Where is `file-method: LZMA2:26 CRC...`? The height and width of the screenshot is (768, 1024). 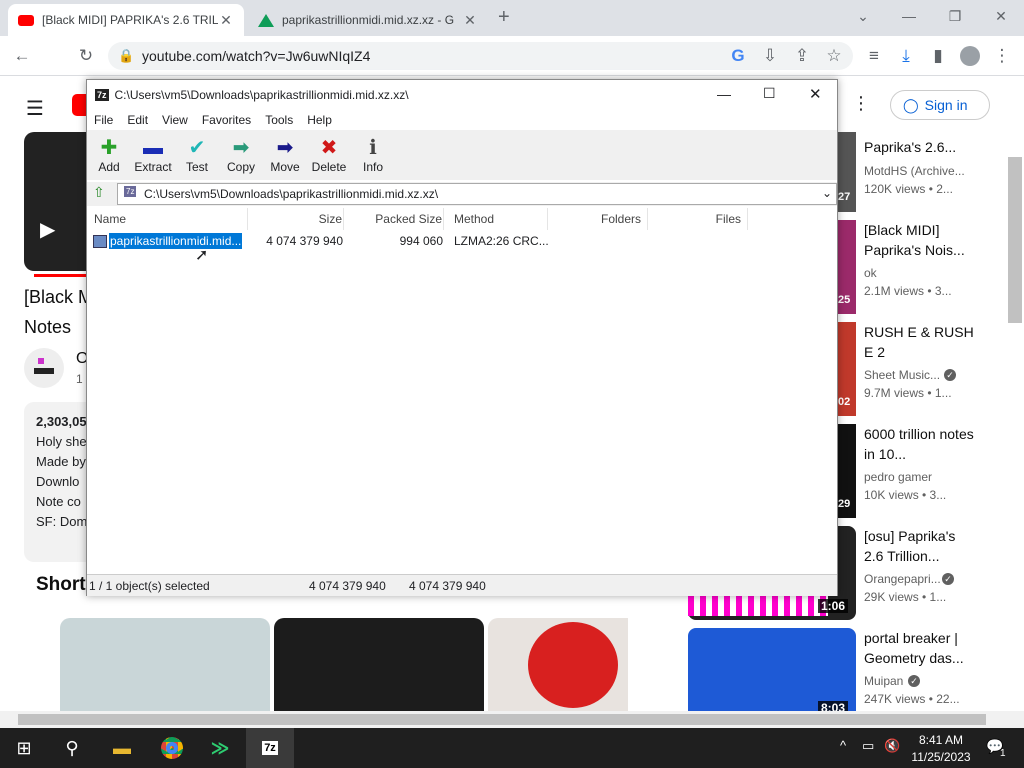 file-method: LZMA2:26 CRC... is located at coordinates (501, 241).